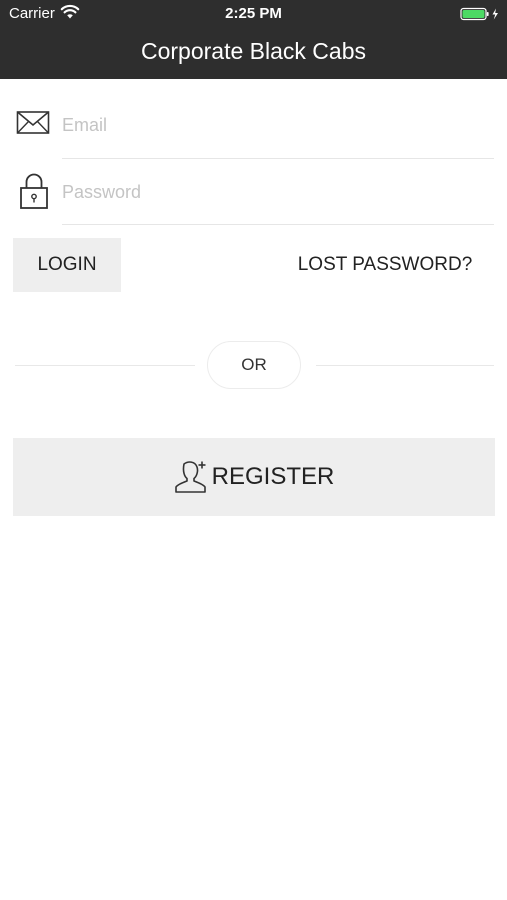 Image resolution: width=507 pixels, height=900 pixels. Describe the element at coordinates (190, 477) in the screenshot. I see `add-user-icon` at that location.